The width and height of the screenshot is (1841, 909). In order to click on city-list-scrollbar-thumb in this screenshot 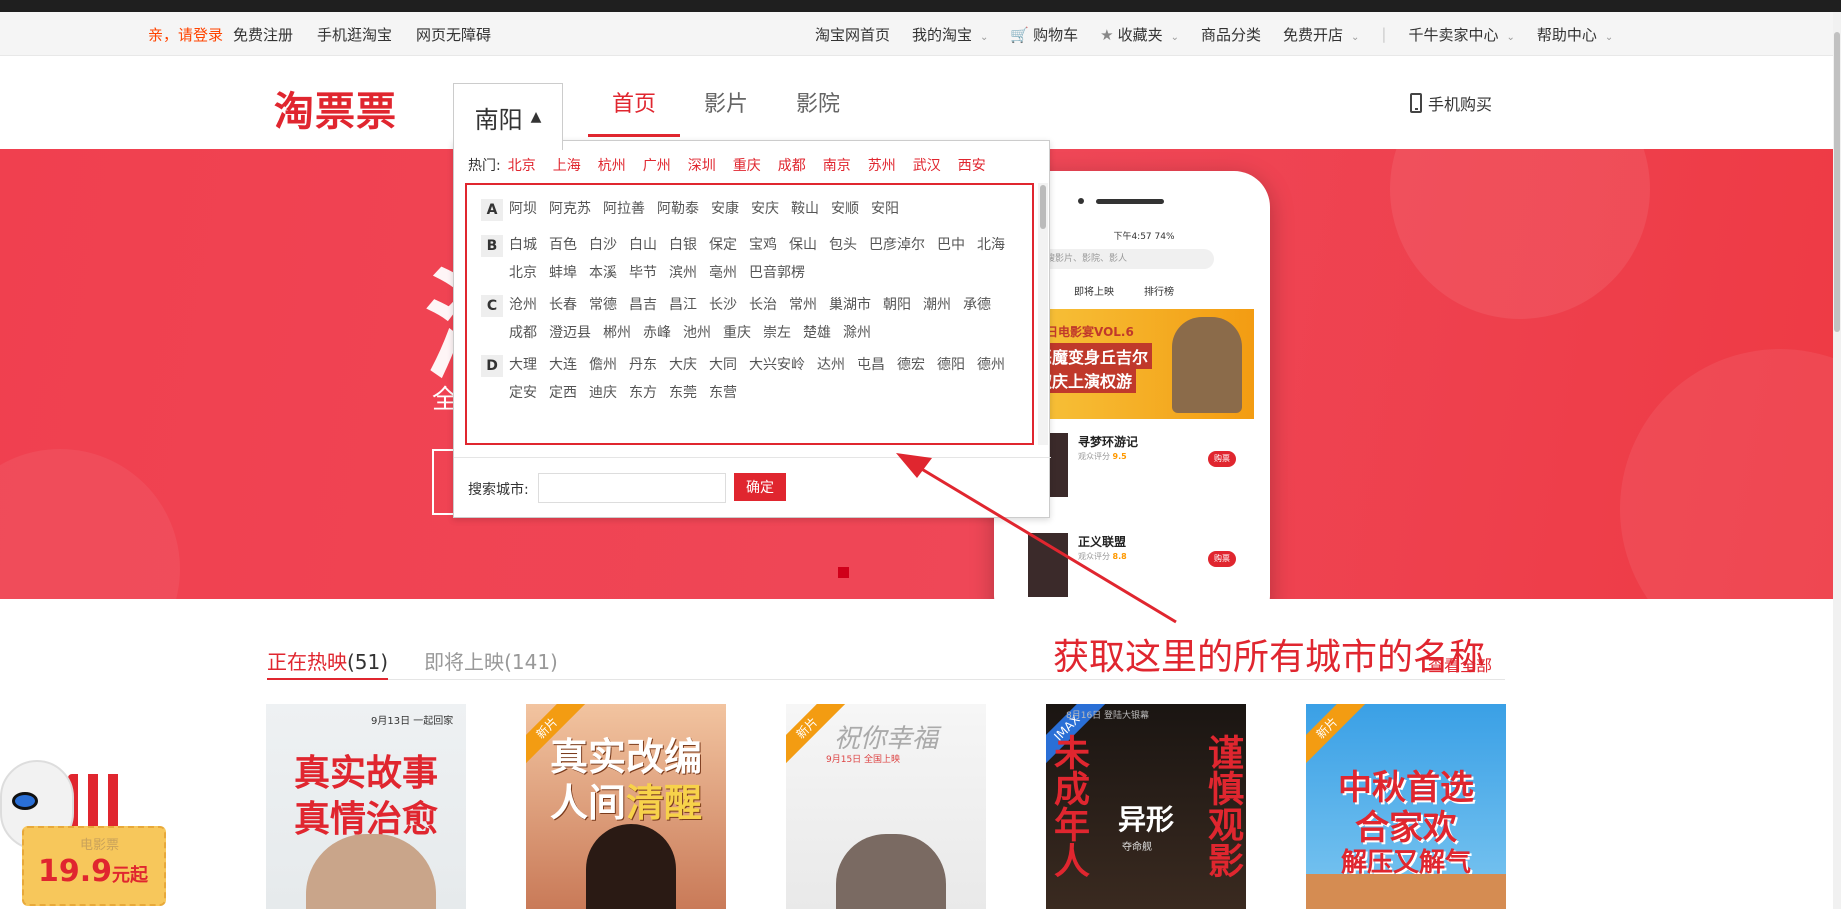, I will do `click(1043, 207)`.